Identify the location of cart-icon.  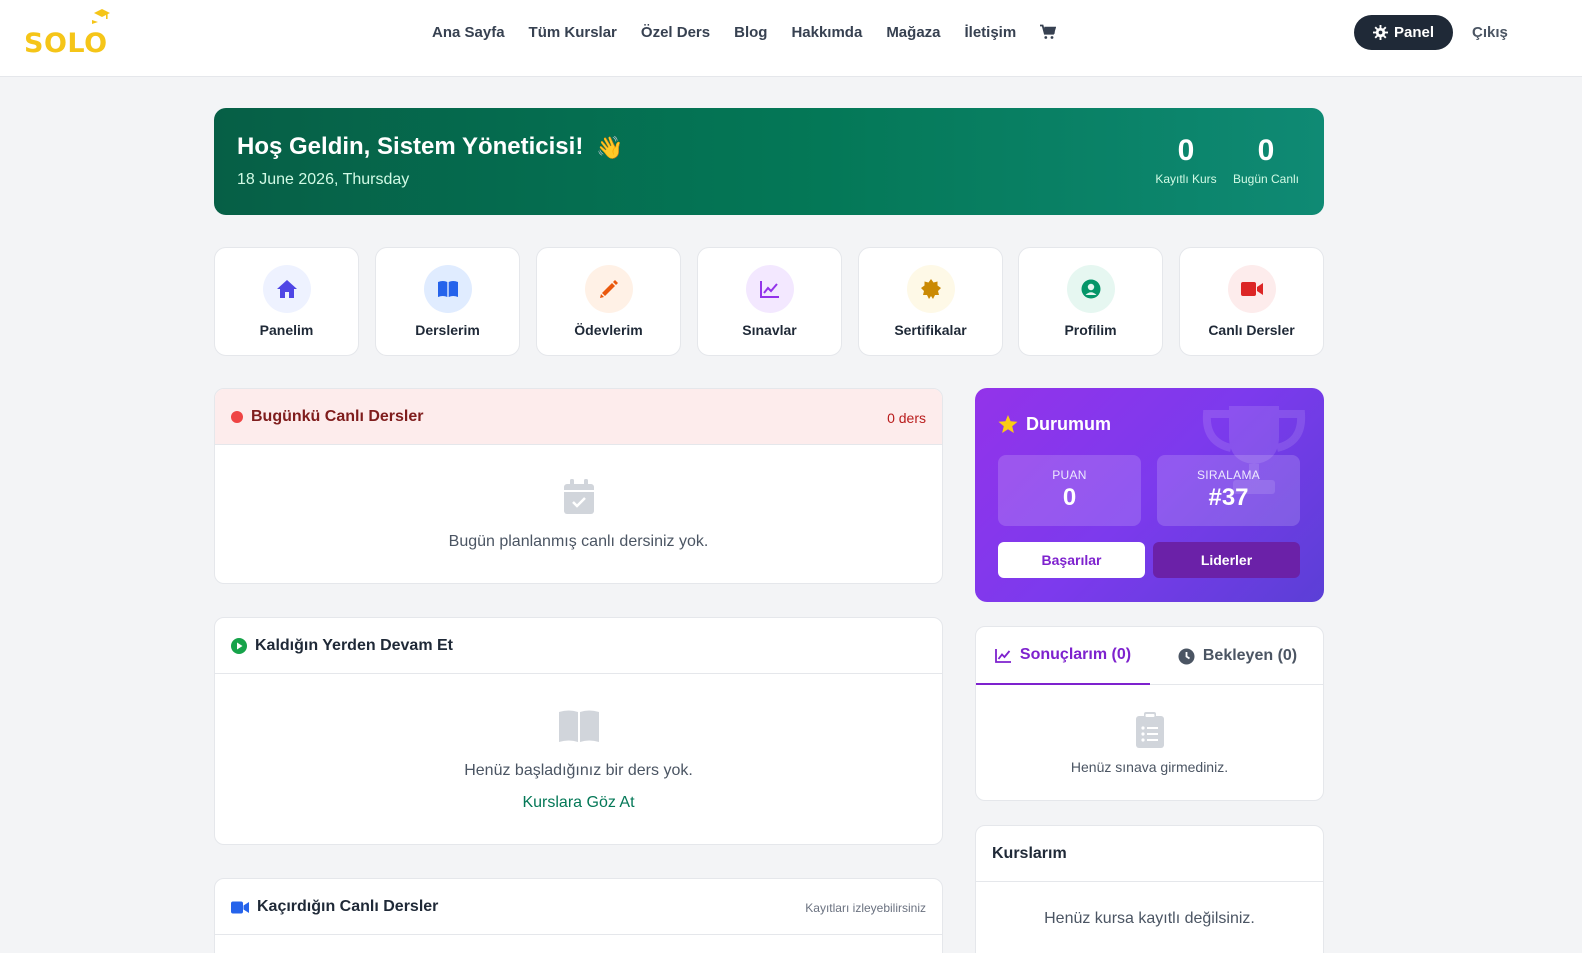
(1048, 32).